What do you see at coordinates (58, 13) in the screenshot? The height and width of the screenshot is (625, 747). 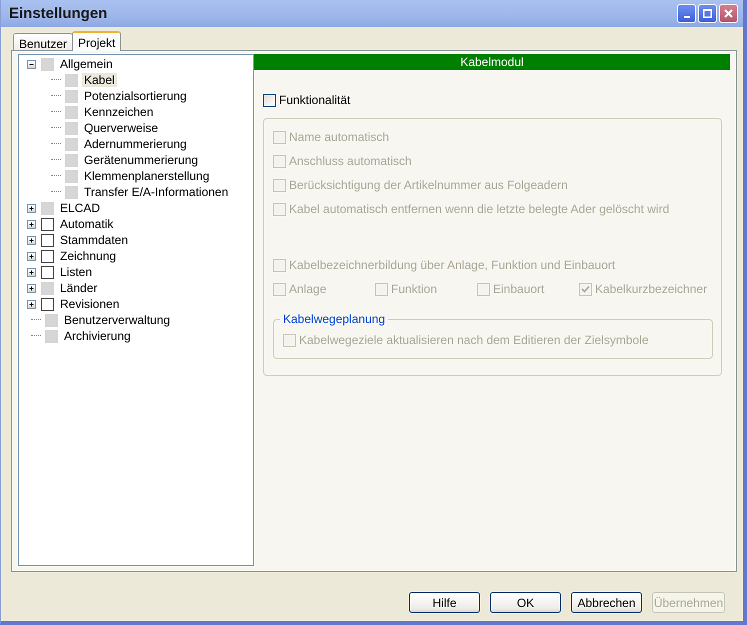 I see `window-title: Einstellungen` at bounding box center [58, 13].